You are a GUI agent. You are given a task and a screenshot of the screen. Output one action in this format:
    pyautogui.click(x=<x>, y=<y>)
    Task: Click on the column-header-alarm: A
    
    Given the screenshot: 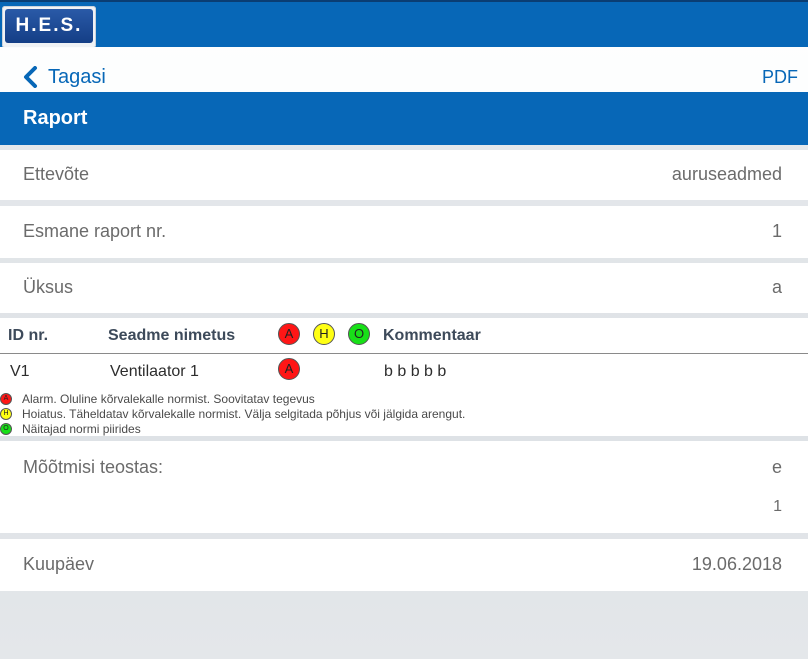 What is the action you would take?
    pyautogui.click(x=289, y=334)
    